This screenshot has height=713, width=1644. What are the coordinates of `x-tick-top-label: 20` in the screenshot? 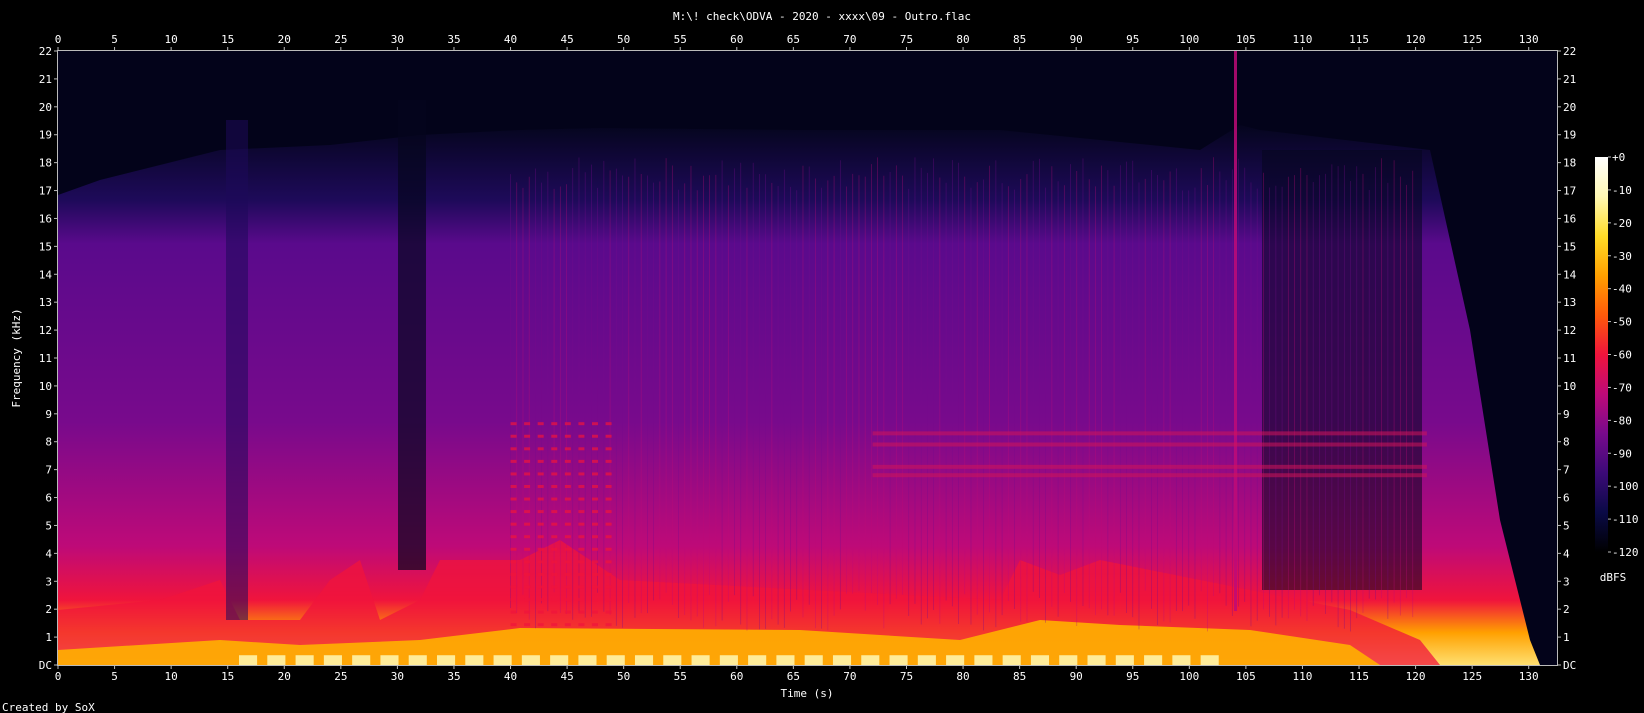 It's located at (284, 39).